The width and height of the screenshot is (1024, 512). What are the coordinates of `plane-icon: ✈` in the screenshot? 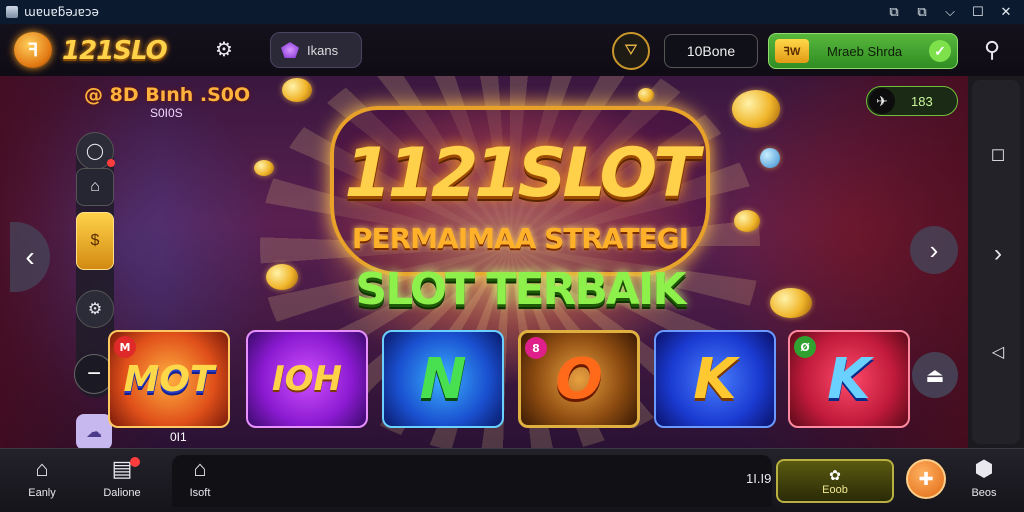 It's located at (882, 101).